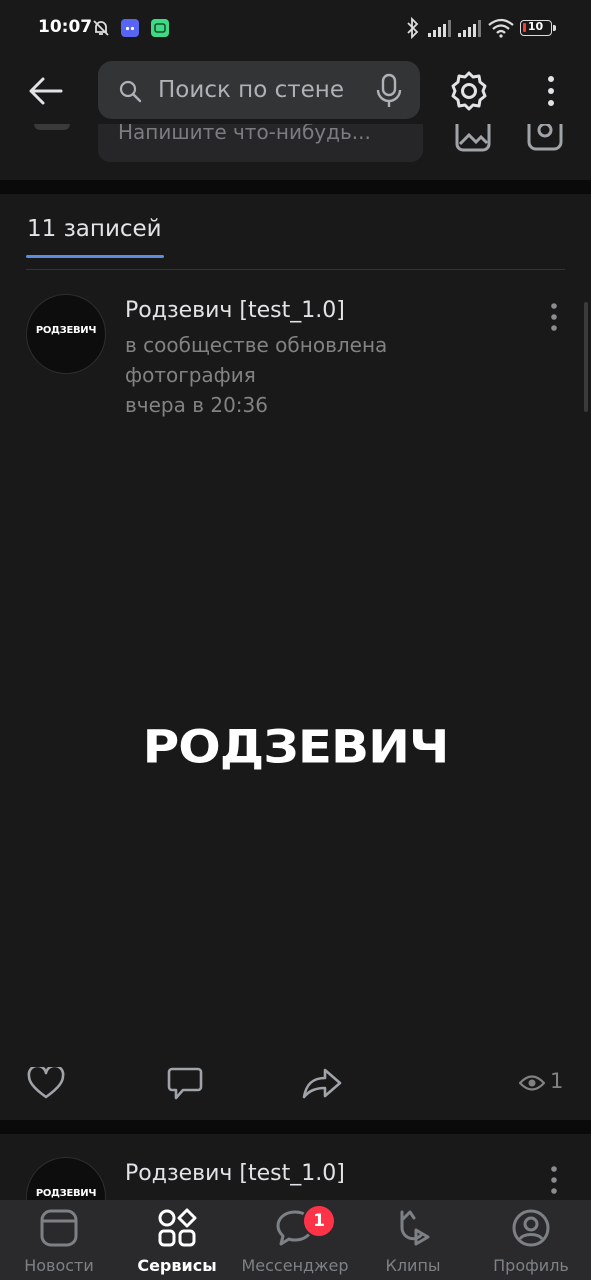 This screenshot has height=1280, width=591. Describe the element at coordinates (501, 28) in the screenshot. I see `wifi-icon` at that location.